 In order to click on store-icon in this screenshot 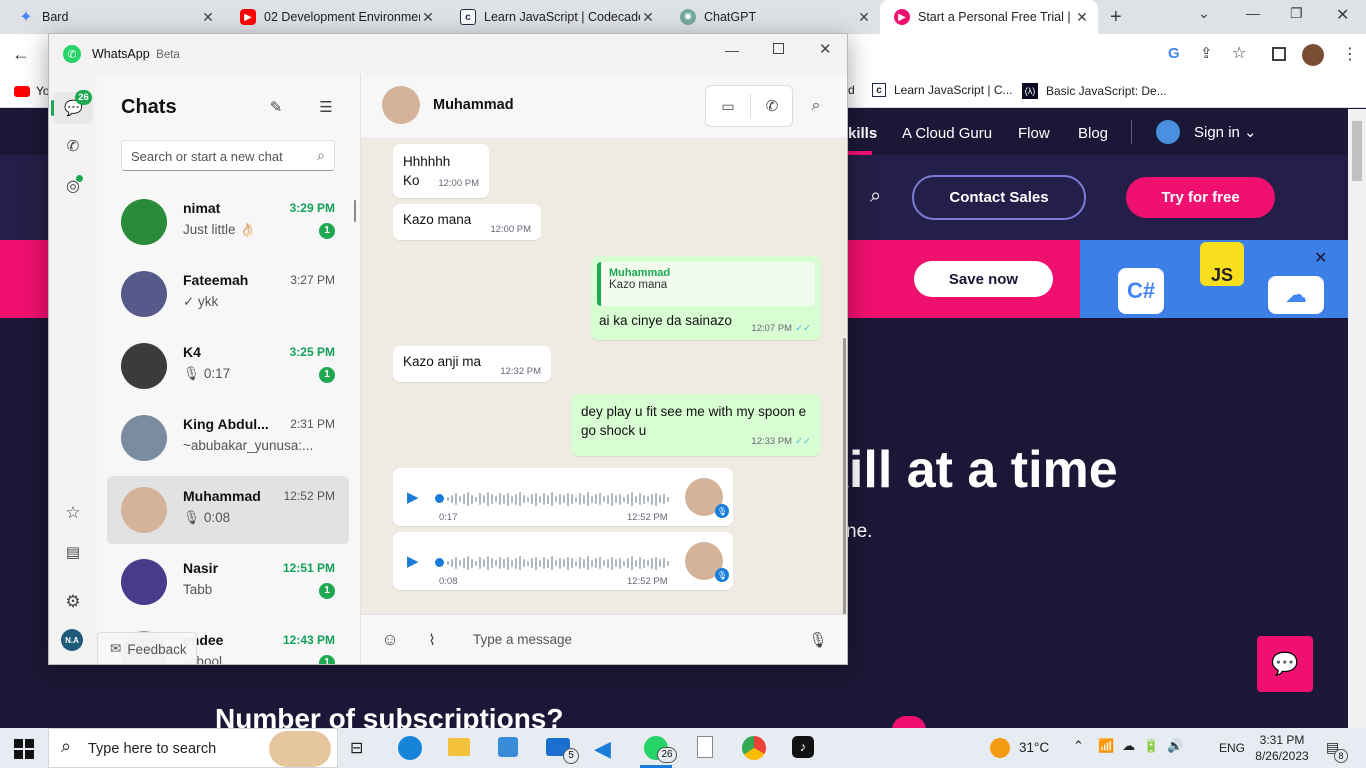, I will do `click(508, 747)`.